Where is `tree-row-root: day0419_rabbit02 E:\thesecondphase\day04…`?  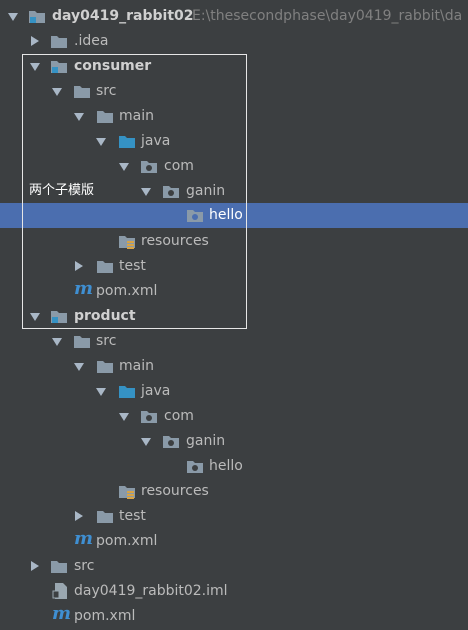 tree-row-root: day0419_rabbit02 E:\thesecondphase\day04… is located at coordinates (234, 16).